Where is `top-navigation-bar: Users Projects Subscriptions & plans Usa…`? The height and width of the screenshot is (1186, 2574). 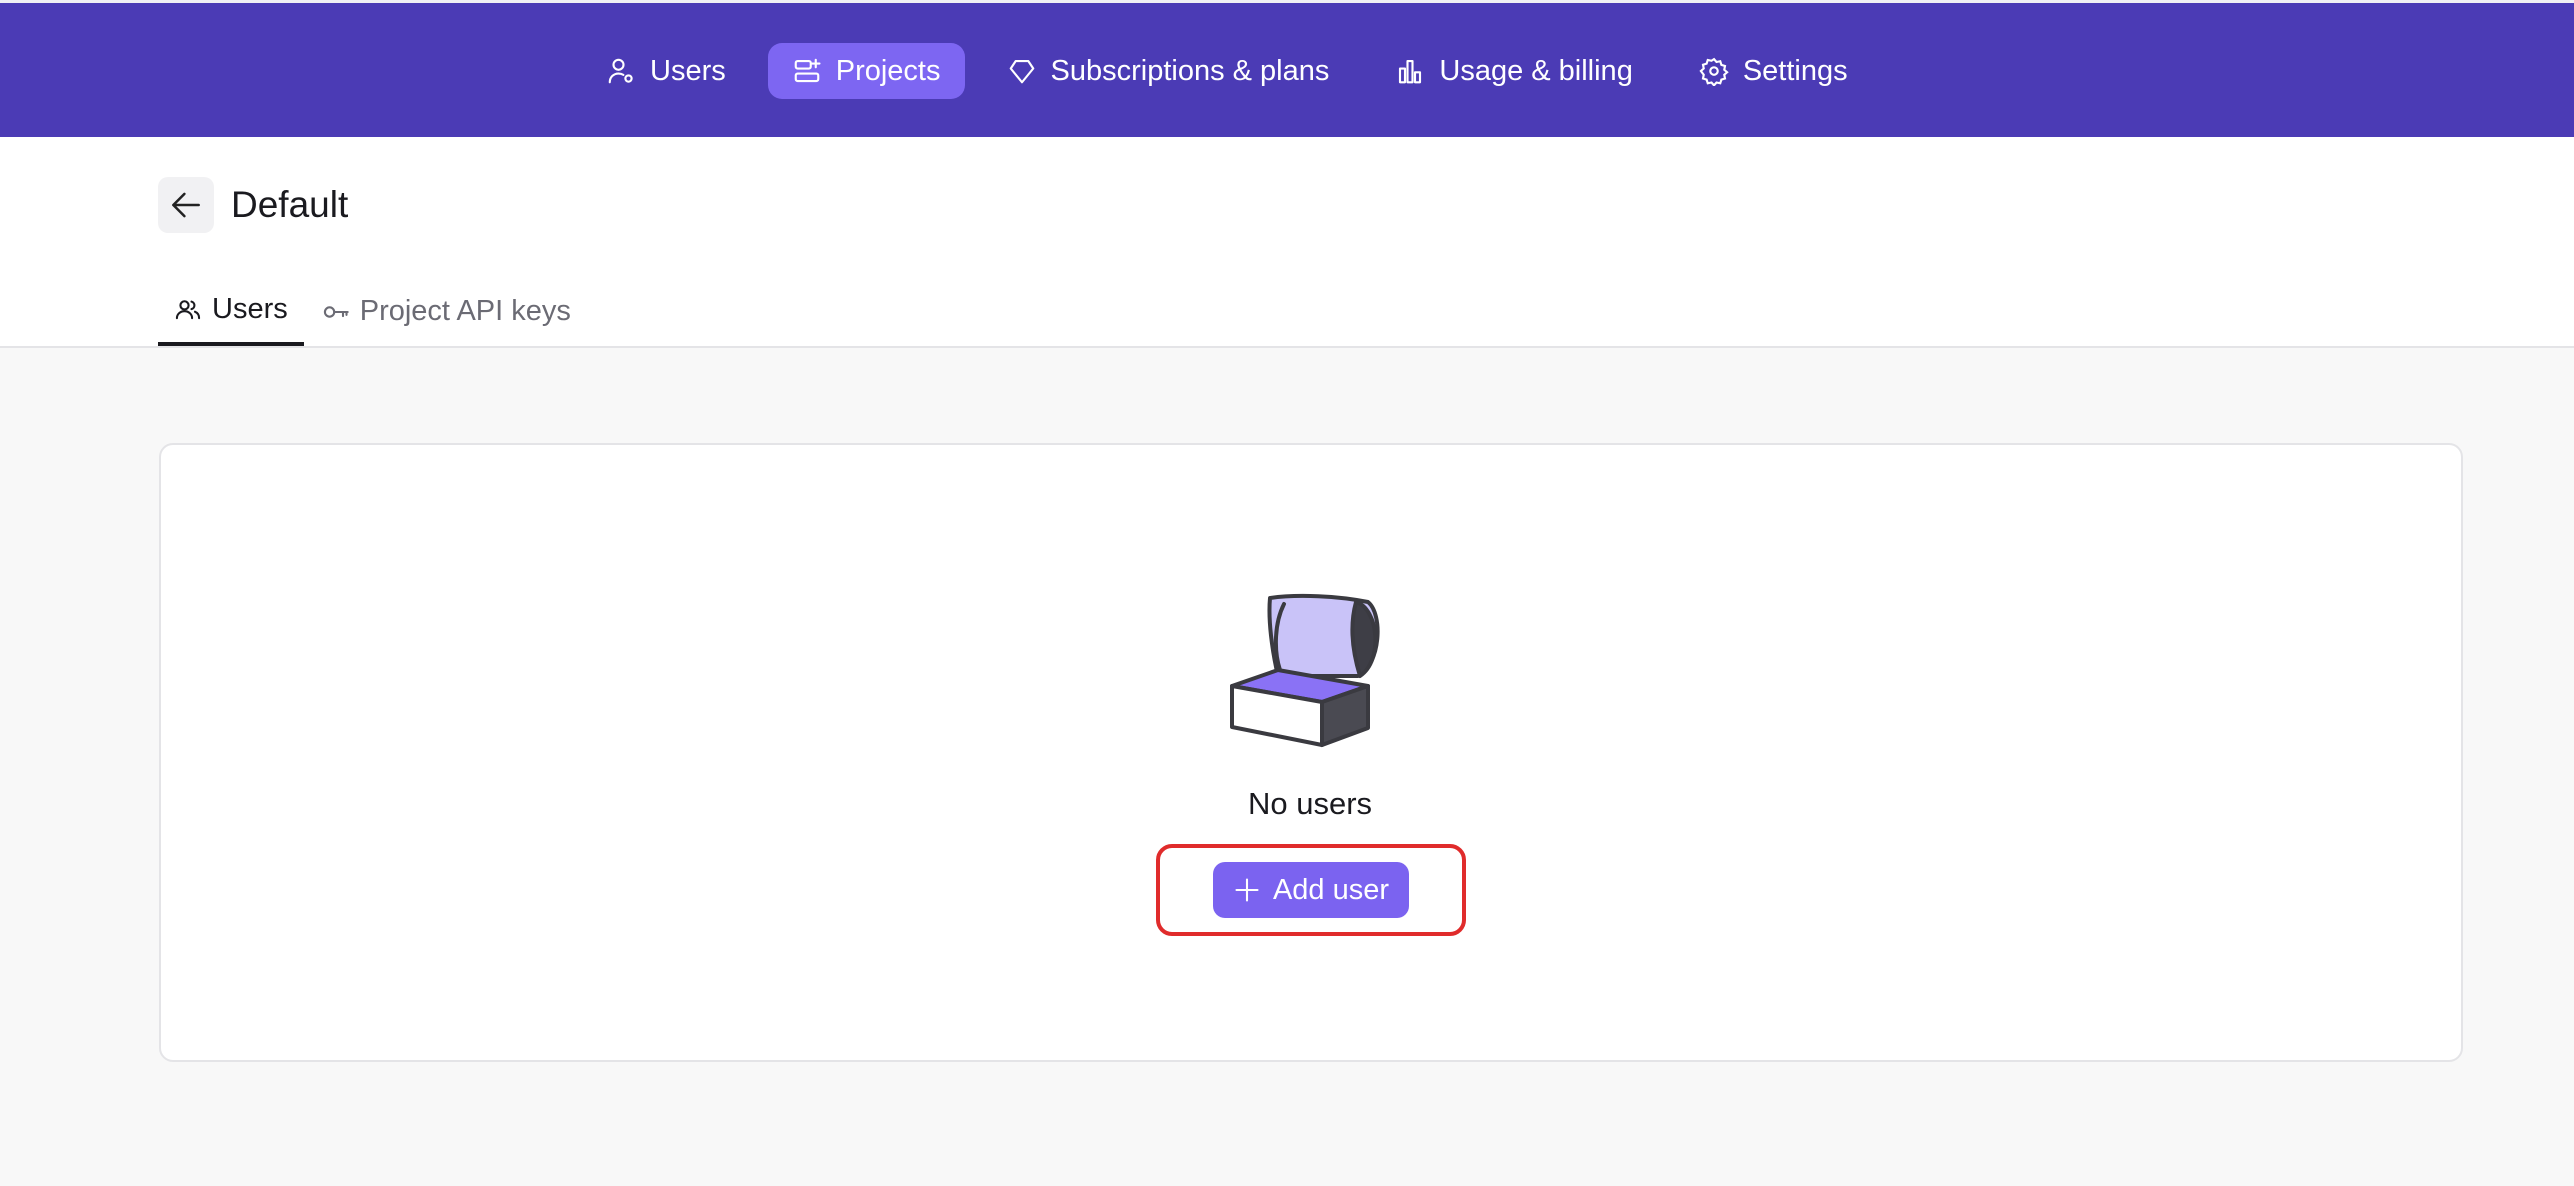
top-navigation-bar: Users Projects Subscriptions & plans Usa… is located at coordinates (1287, 68).